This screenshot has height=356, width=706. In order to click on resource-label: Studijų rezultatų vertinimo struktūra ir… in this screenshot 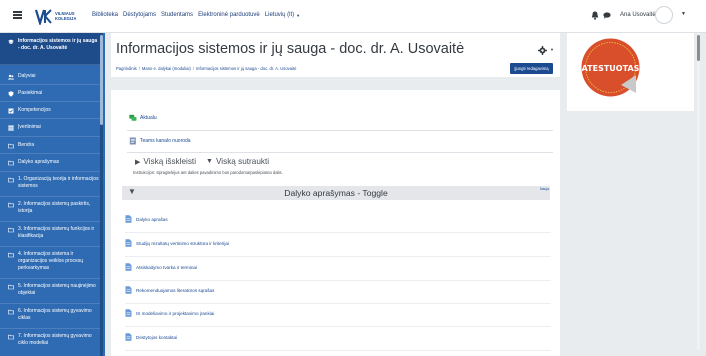, I will do `click(182, 243)`.